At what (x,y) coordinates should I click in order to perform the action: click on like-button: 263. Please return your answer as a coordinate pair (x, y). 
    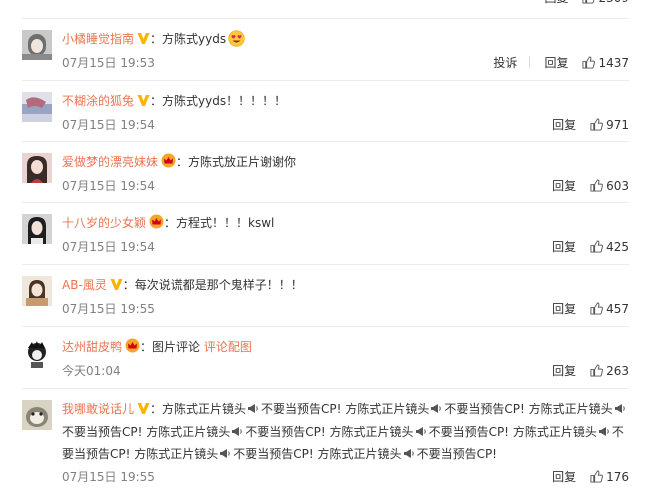
    Looking at the image, I should click on (609, 371).